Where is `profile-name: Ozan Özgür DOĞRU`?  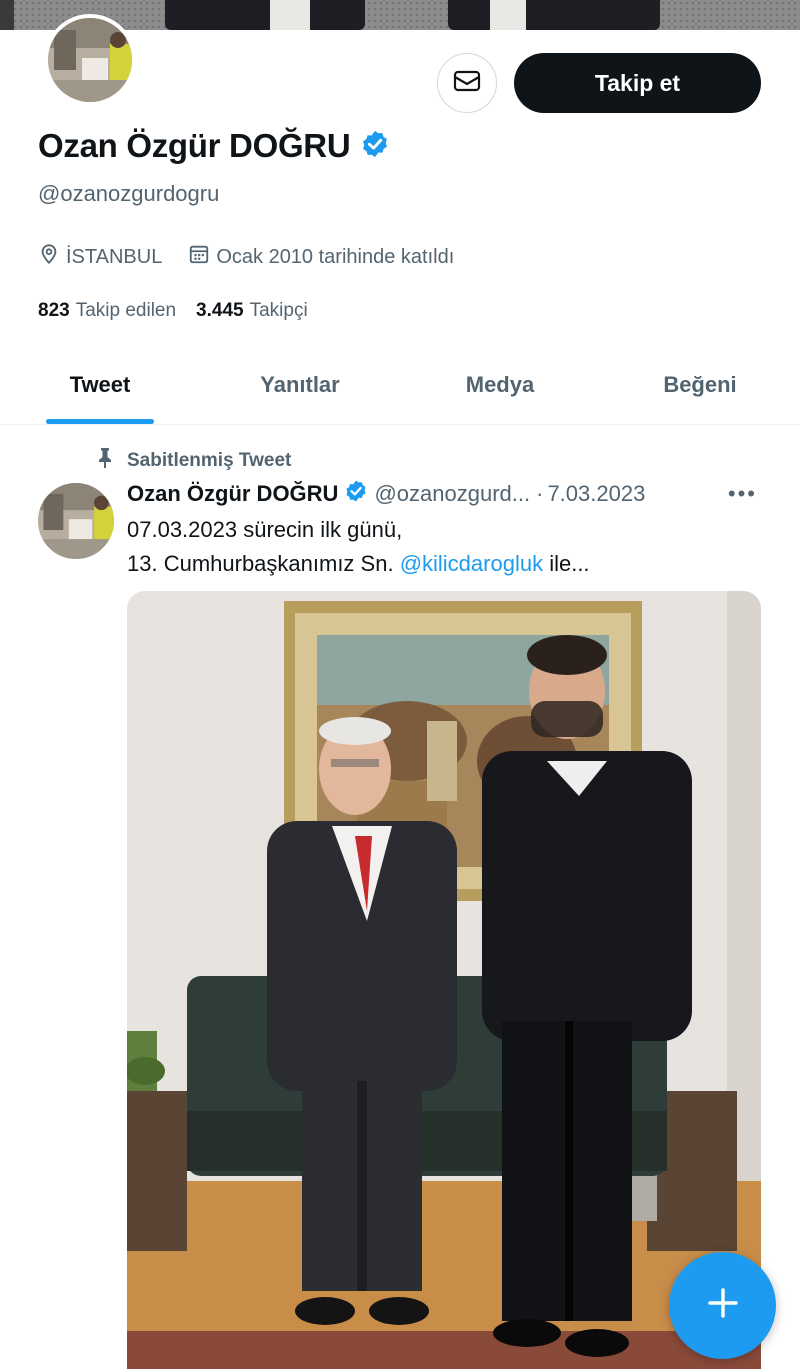
profile-name: Ozan Özgür DOĞRU is located at coordinates (194, 145).